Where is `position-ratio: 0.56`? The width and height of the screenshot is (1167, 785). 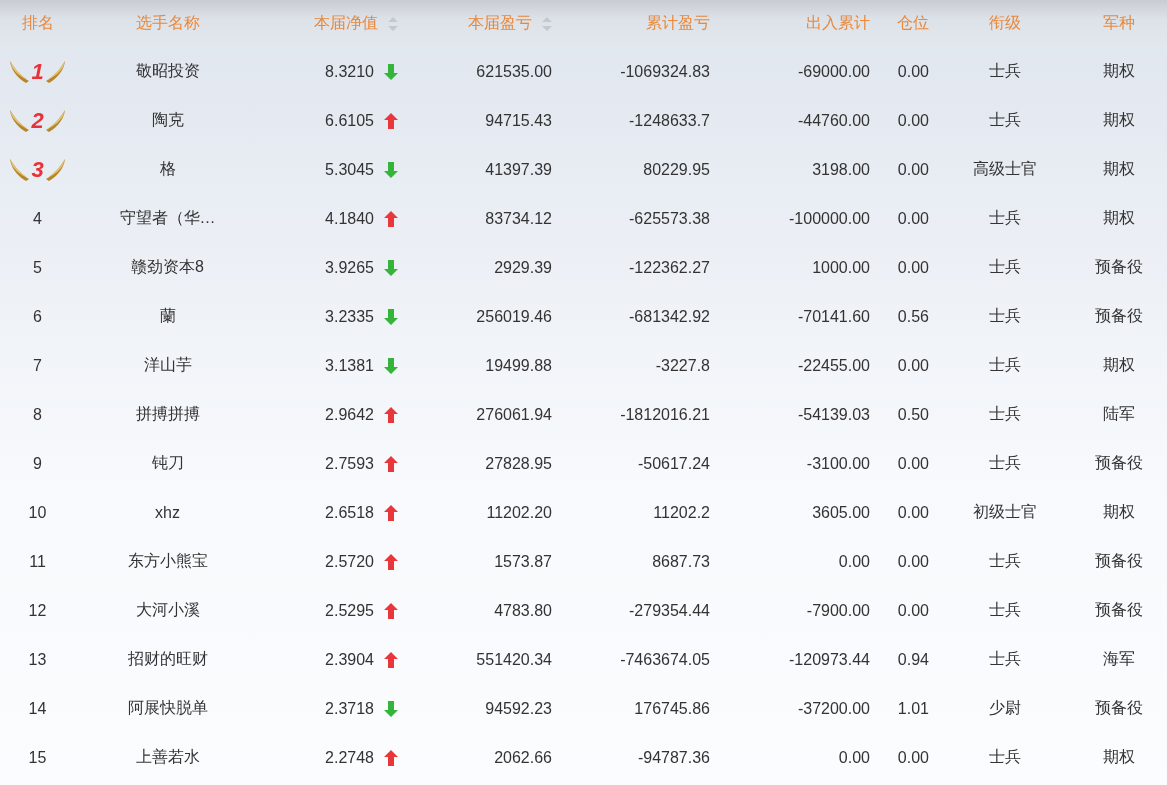
position-ratio: 0.56 is located at coordinates (913, 316).